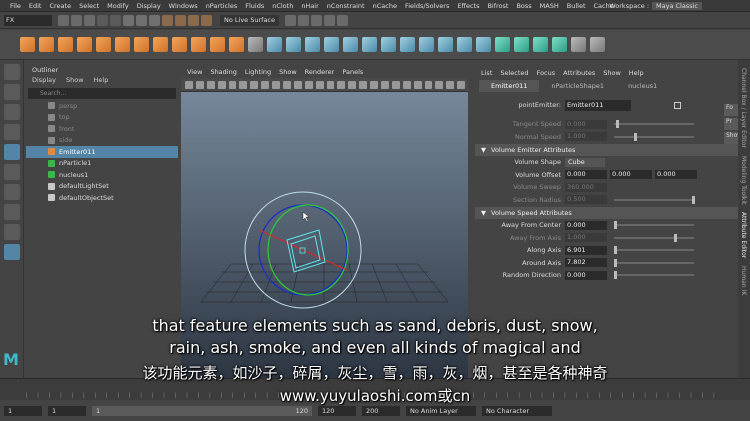 This screenshot has height=421, width=750. What do you see at coordinates (202, 411) in the screenshot?
I see `range-slider: 1 120` at bounding box center [202, 411].